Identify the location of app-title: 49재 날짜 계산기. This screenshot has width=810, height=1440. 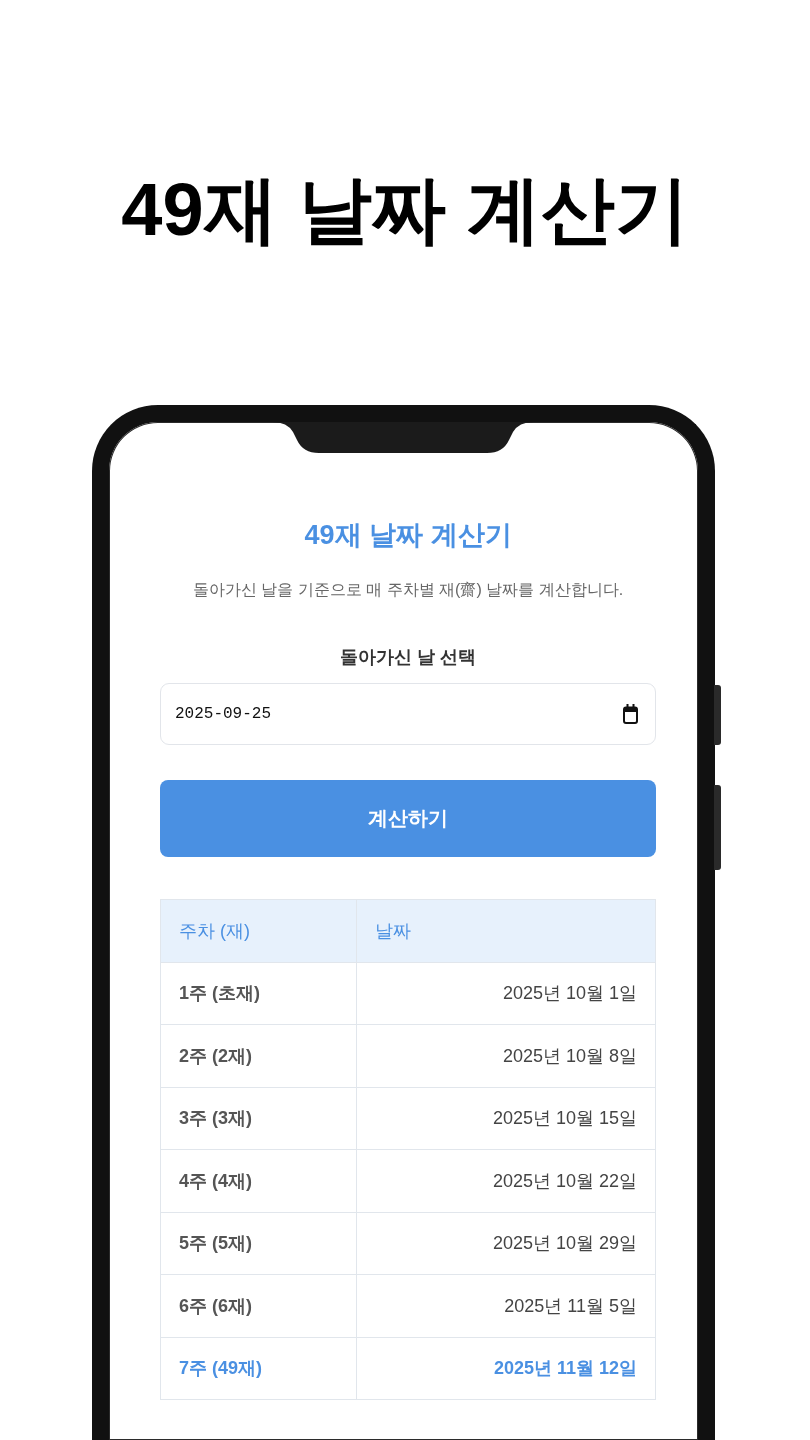
(408, 535).